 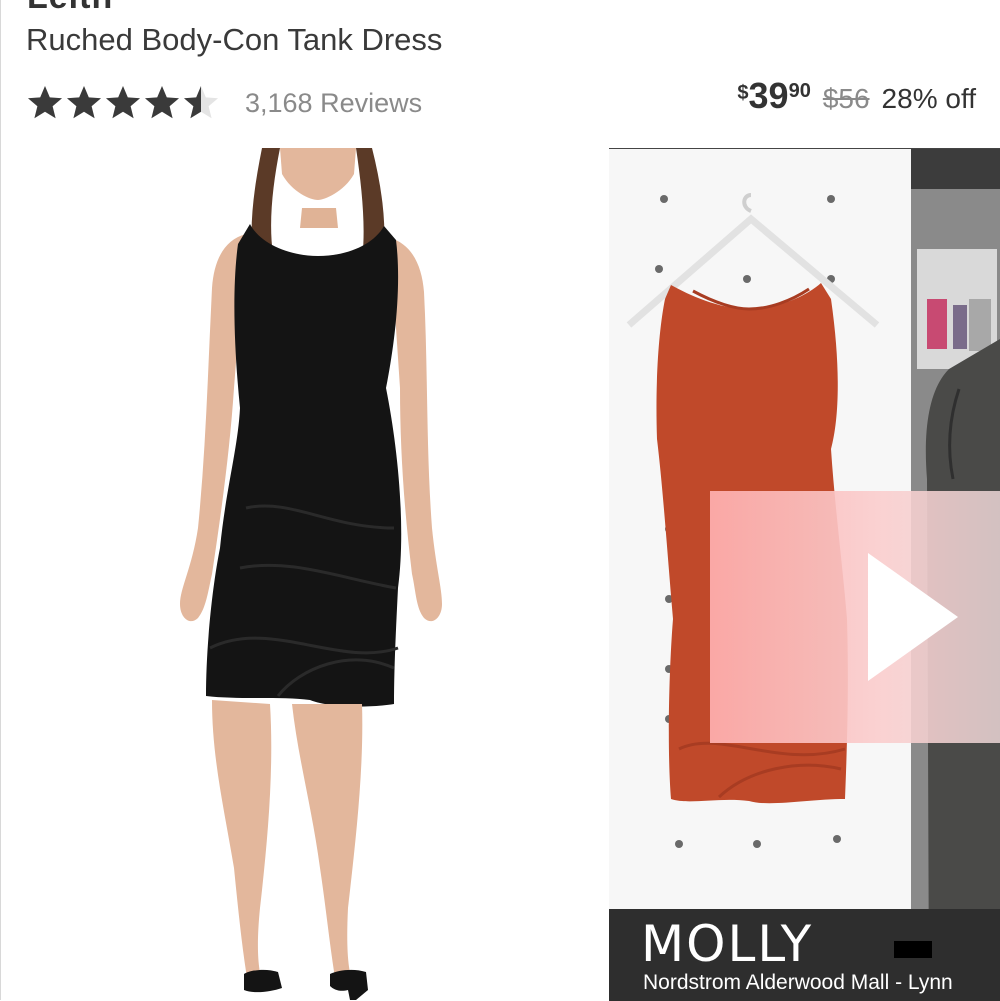 I want to click on product-title: Ruched Body-Con Tank Dress, so click(x=234, y=39).